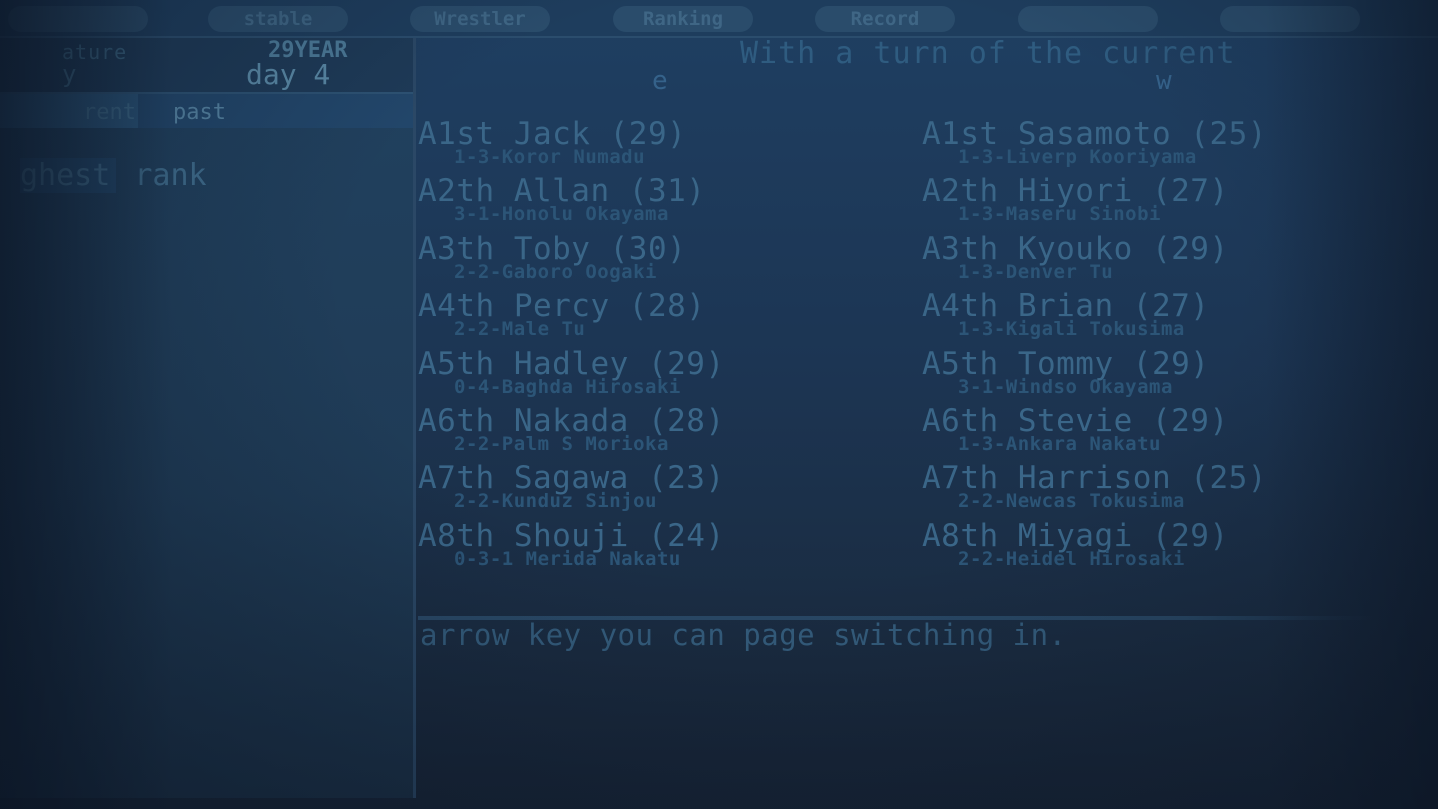 This screenshot has height=809, width=1438. I want to click on west-entry: A3th Kyouko (29) 1-3-Denver Tu, so click(1172, 260).